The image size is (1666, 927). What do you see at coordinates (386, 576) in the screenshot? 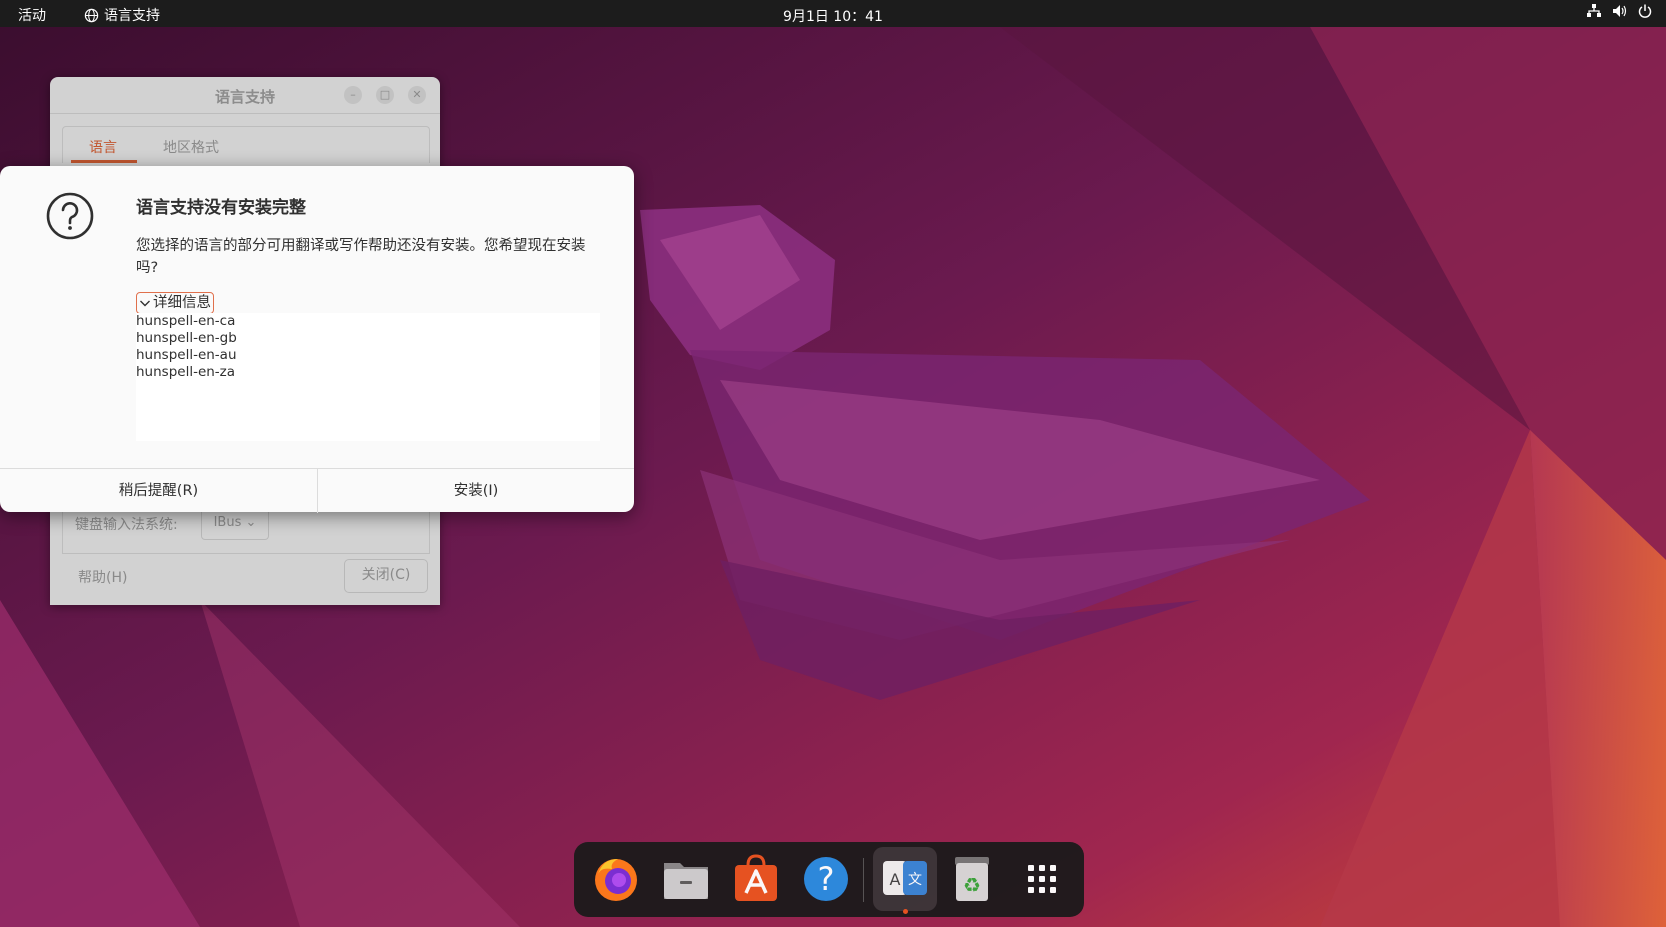
I see `close-button: 关闭(C)` at bounding box center [386, 576].